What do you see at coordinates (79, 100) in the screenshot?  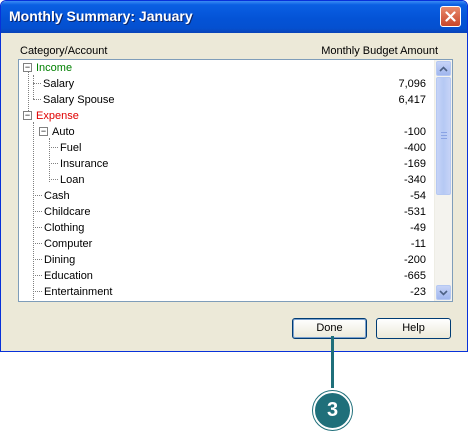 I see `tree-row-label: Salary Spouse` at bounding box center [79, 100].